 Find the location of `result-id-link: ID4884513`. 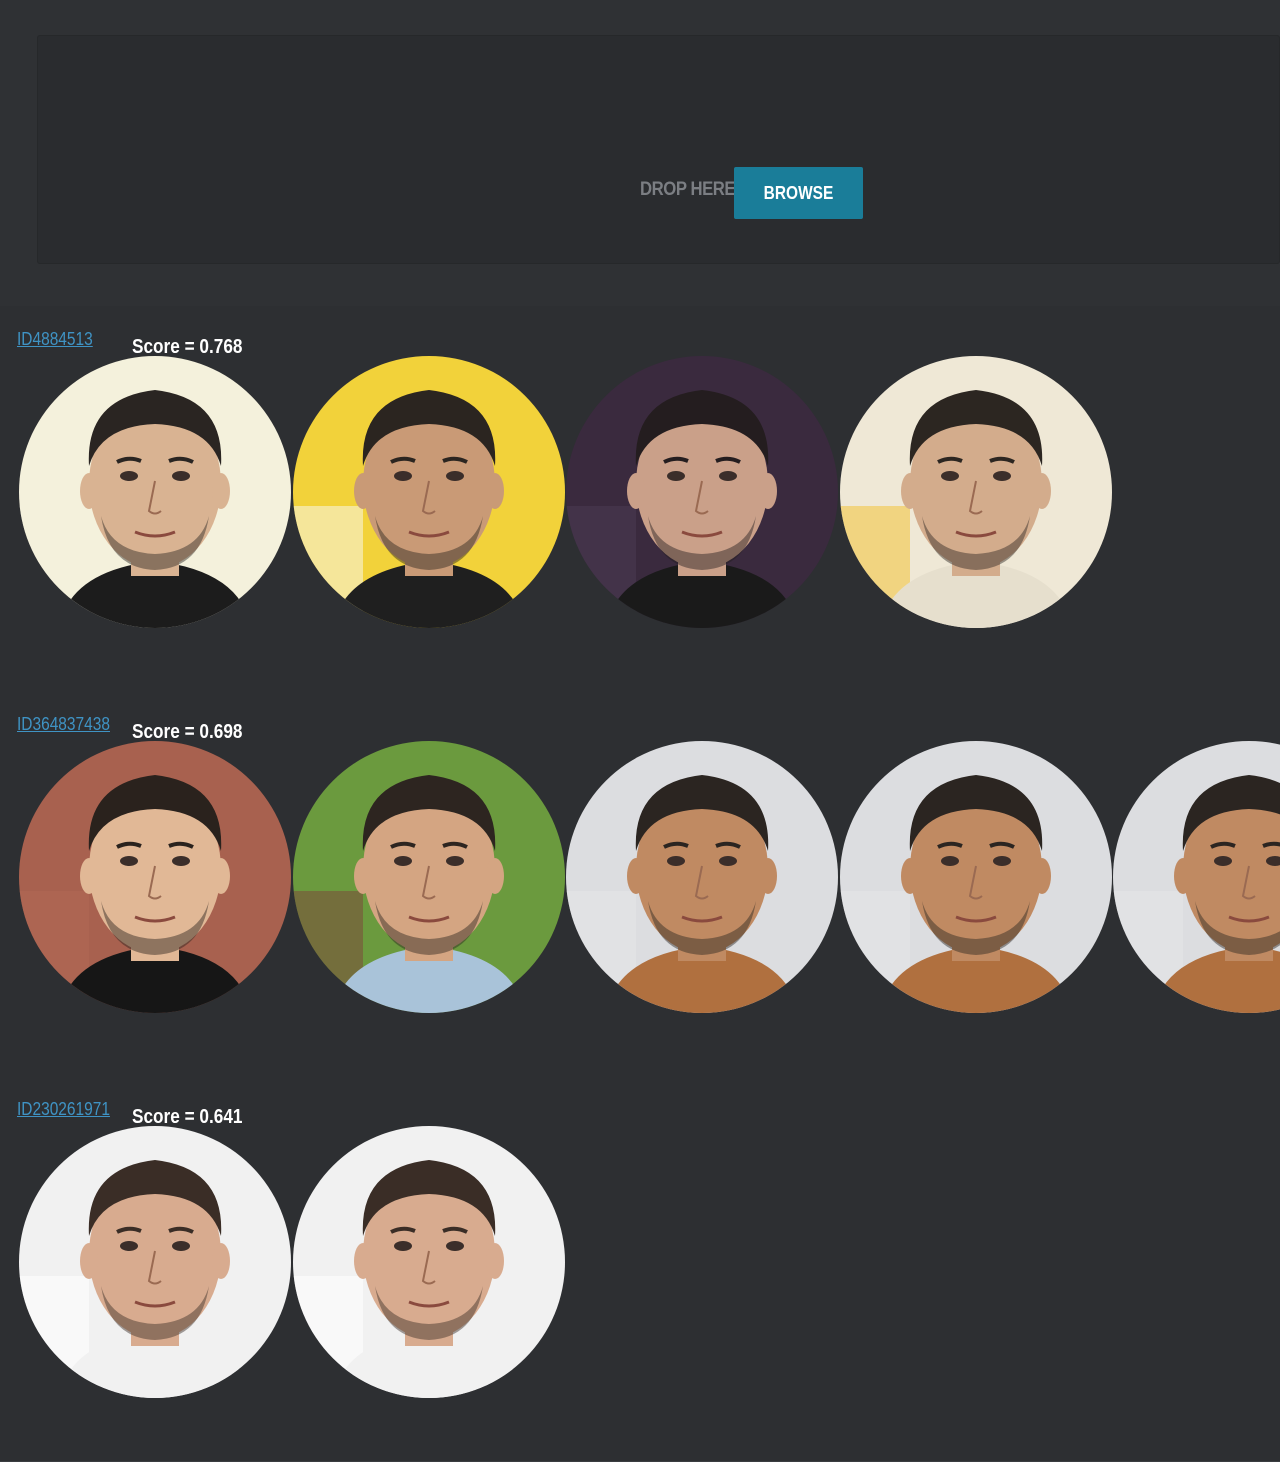

result-id-link: ID4884513 is located at coordinates (55, 339).